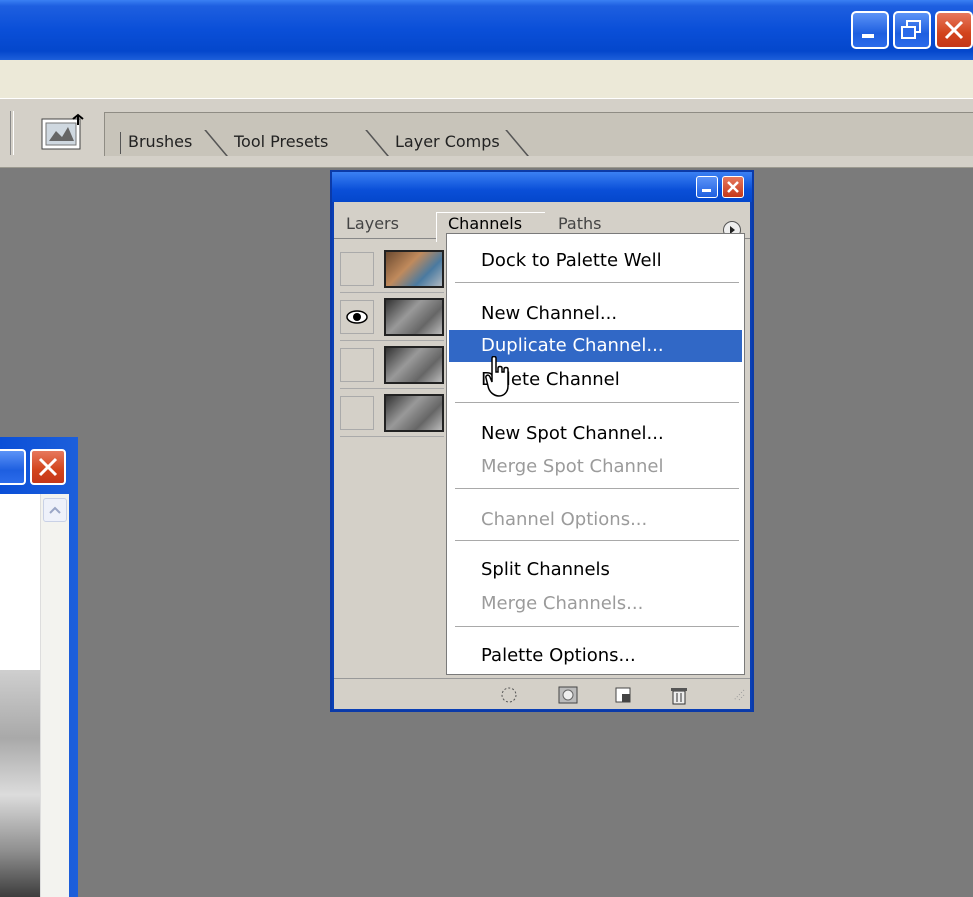 Image resolution: width=973 pixels, height=897 pixels. I want to click on well-tab-tool-presets: Tool Presets, so click(284, 142).